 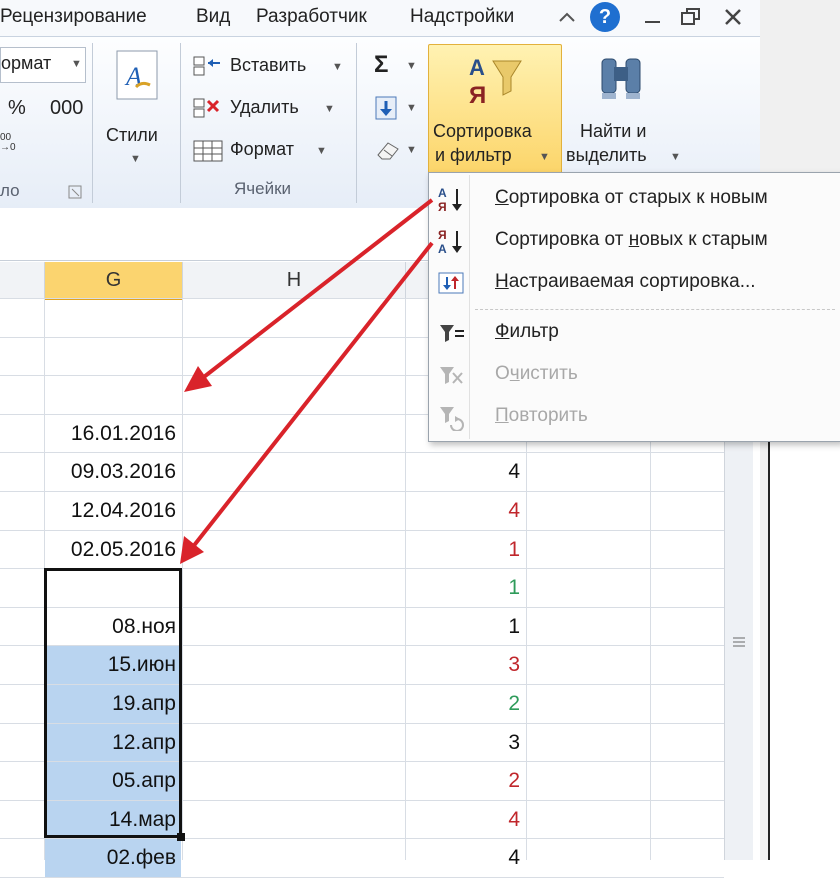 I want to click on arrow-to-full-dates, so click(x=309, y=295).